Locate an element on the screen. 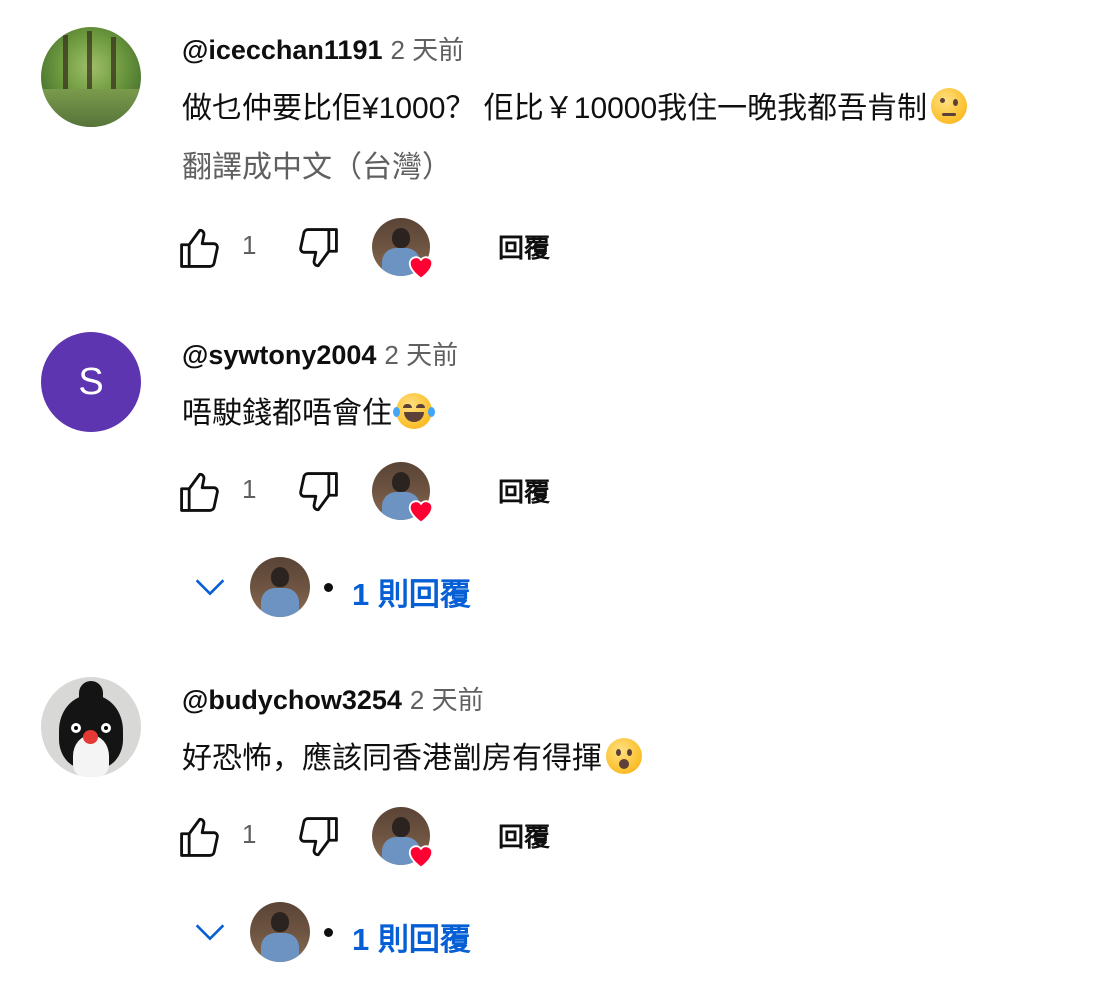 This screenshot has height=988, width=1118. comment-body: 唔駛錢都唔會住 is located at coordinates (287, 413).